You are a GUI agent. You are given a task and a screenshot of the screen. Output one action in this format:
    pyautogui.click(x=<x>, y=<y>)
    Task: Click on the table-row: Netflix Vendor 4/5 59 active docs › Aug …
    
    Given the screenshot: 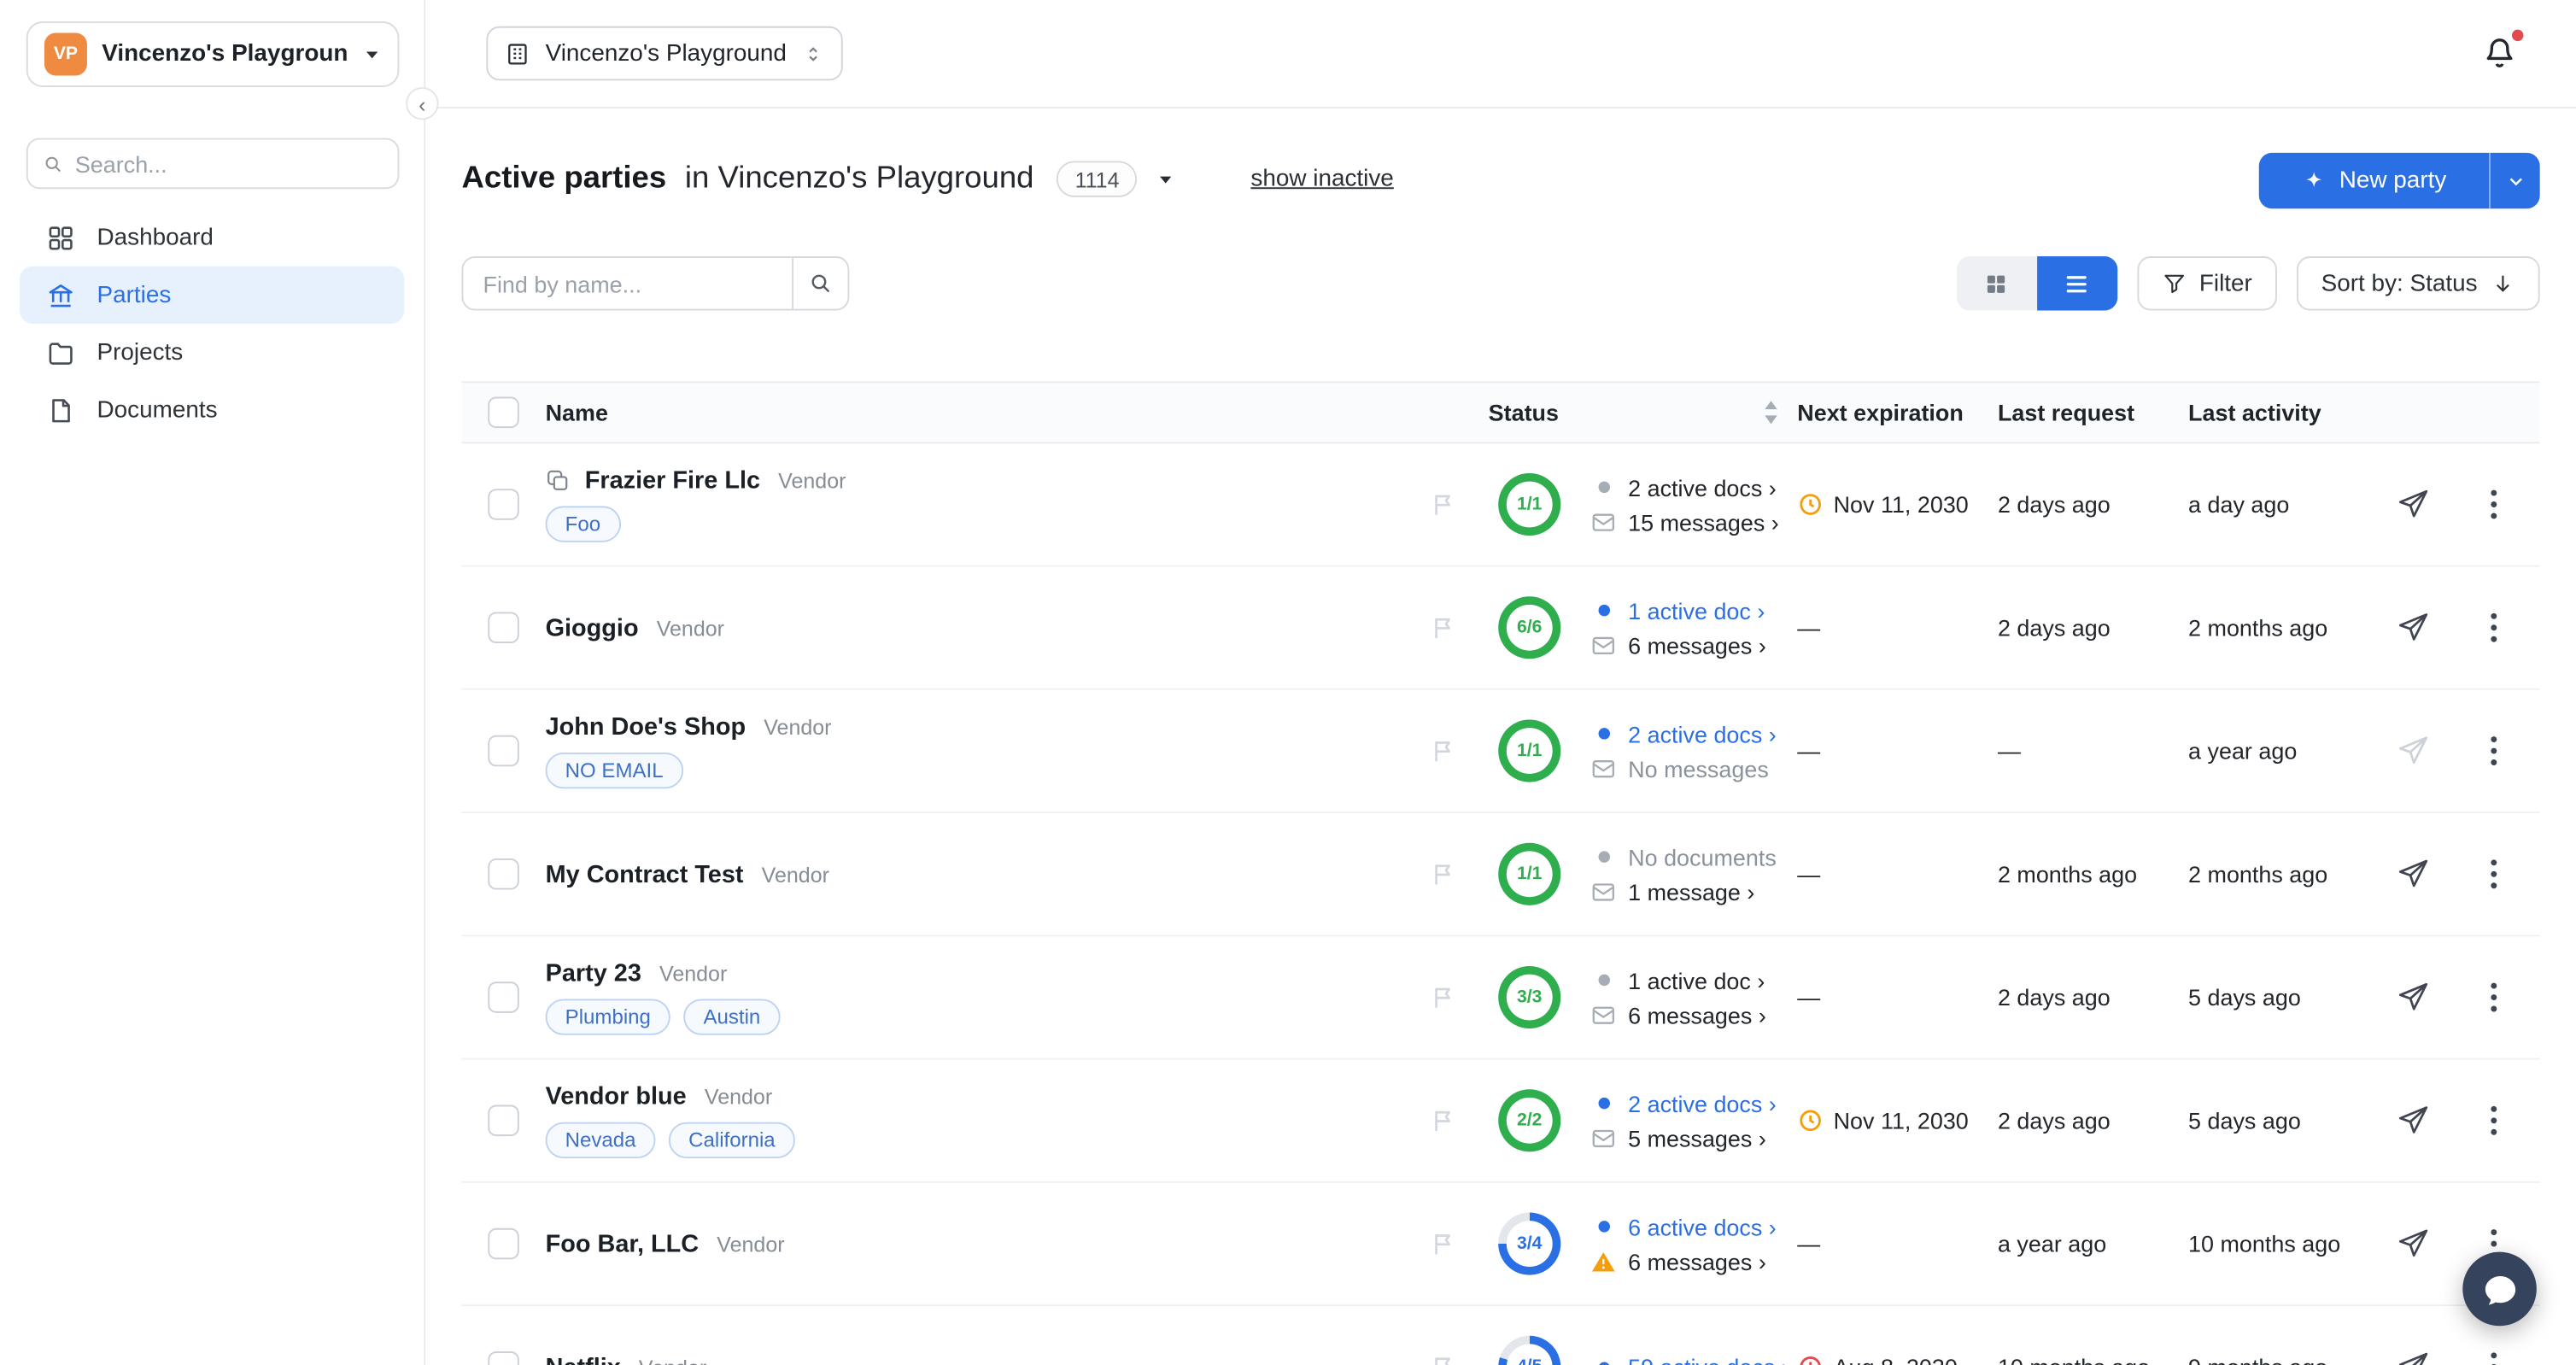 What is the action you would take?
    pyautogui.click(x=1500, y=1335)
    